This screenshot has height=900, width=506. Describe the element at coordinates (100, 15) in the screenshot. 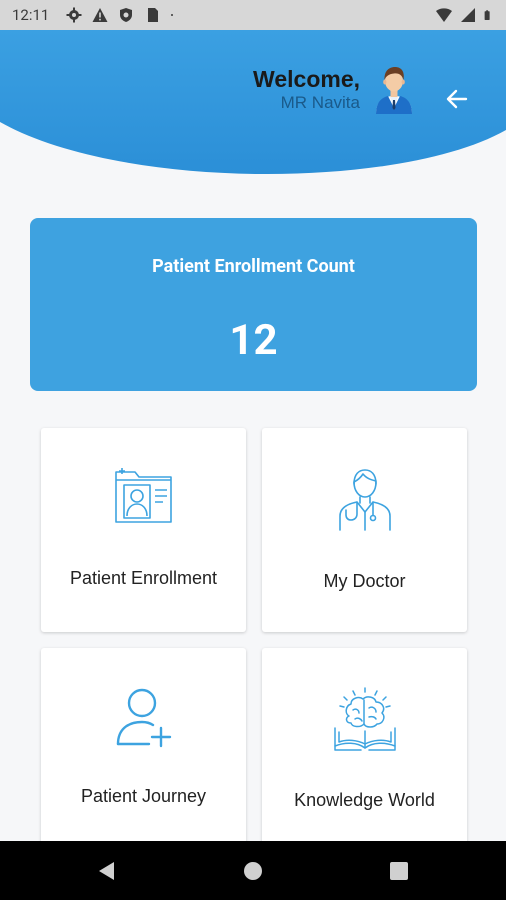

I see `warning-icon` at that location.